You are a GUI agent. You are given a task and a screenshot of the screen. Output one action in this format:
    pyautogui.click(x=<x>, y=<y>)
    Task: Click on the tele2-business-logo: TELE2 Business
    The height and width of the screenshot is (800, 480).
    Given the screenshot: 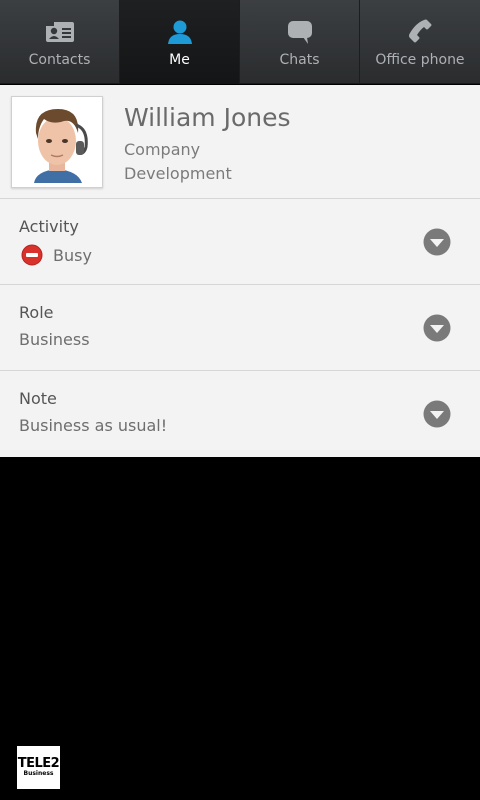 What is the action you would take?
    pyautogui.click(x=38, y=767)
    